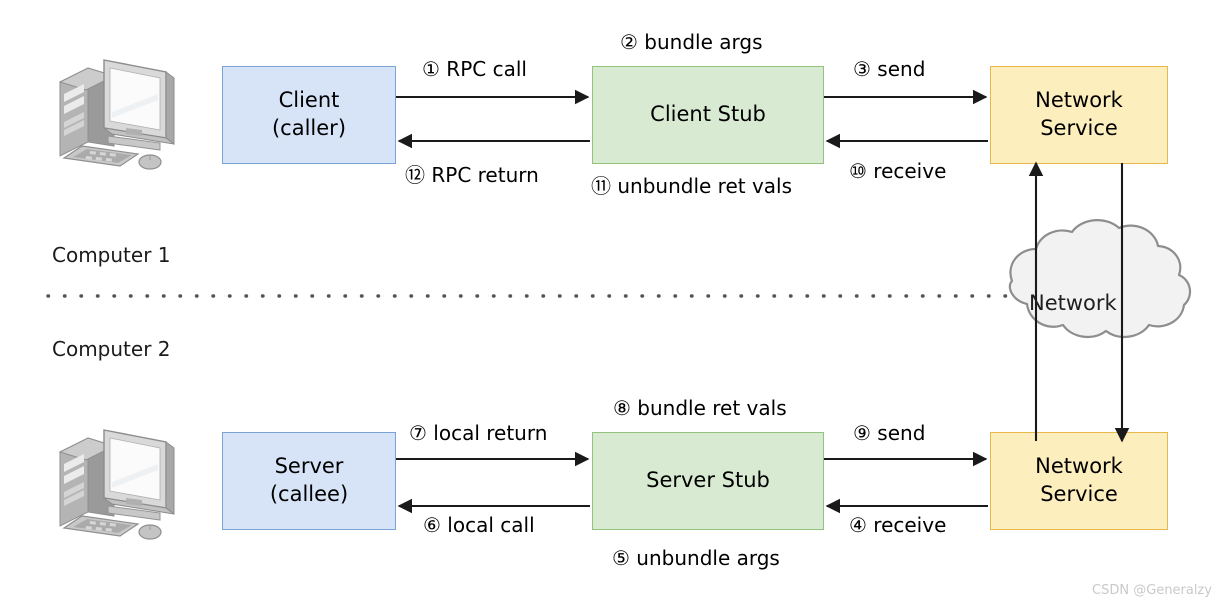 The image size is (1228, 607). What do you see at coordinates (901, 433) in the screenshot?
I see `step-9-text: send` at bounding box center [901, 433].